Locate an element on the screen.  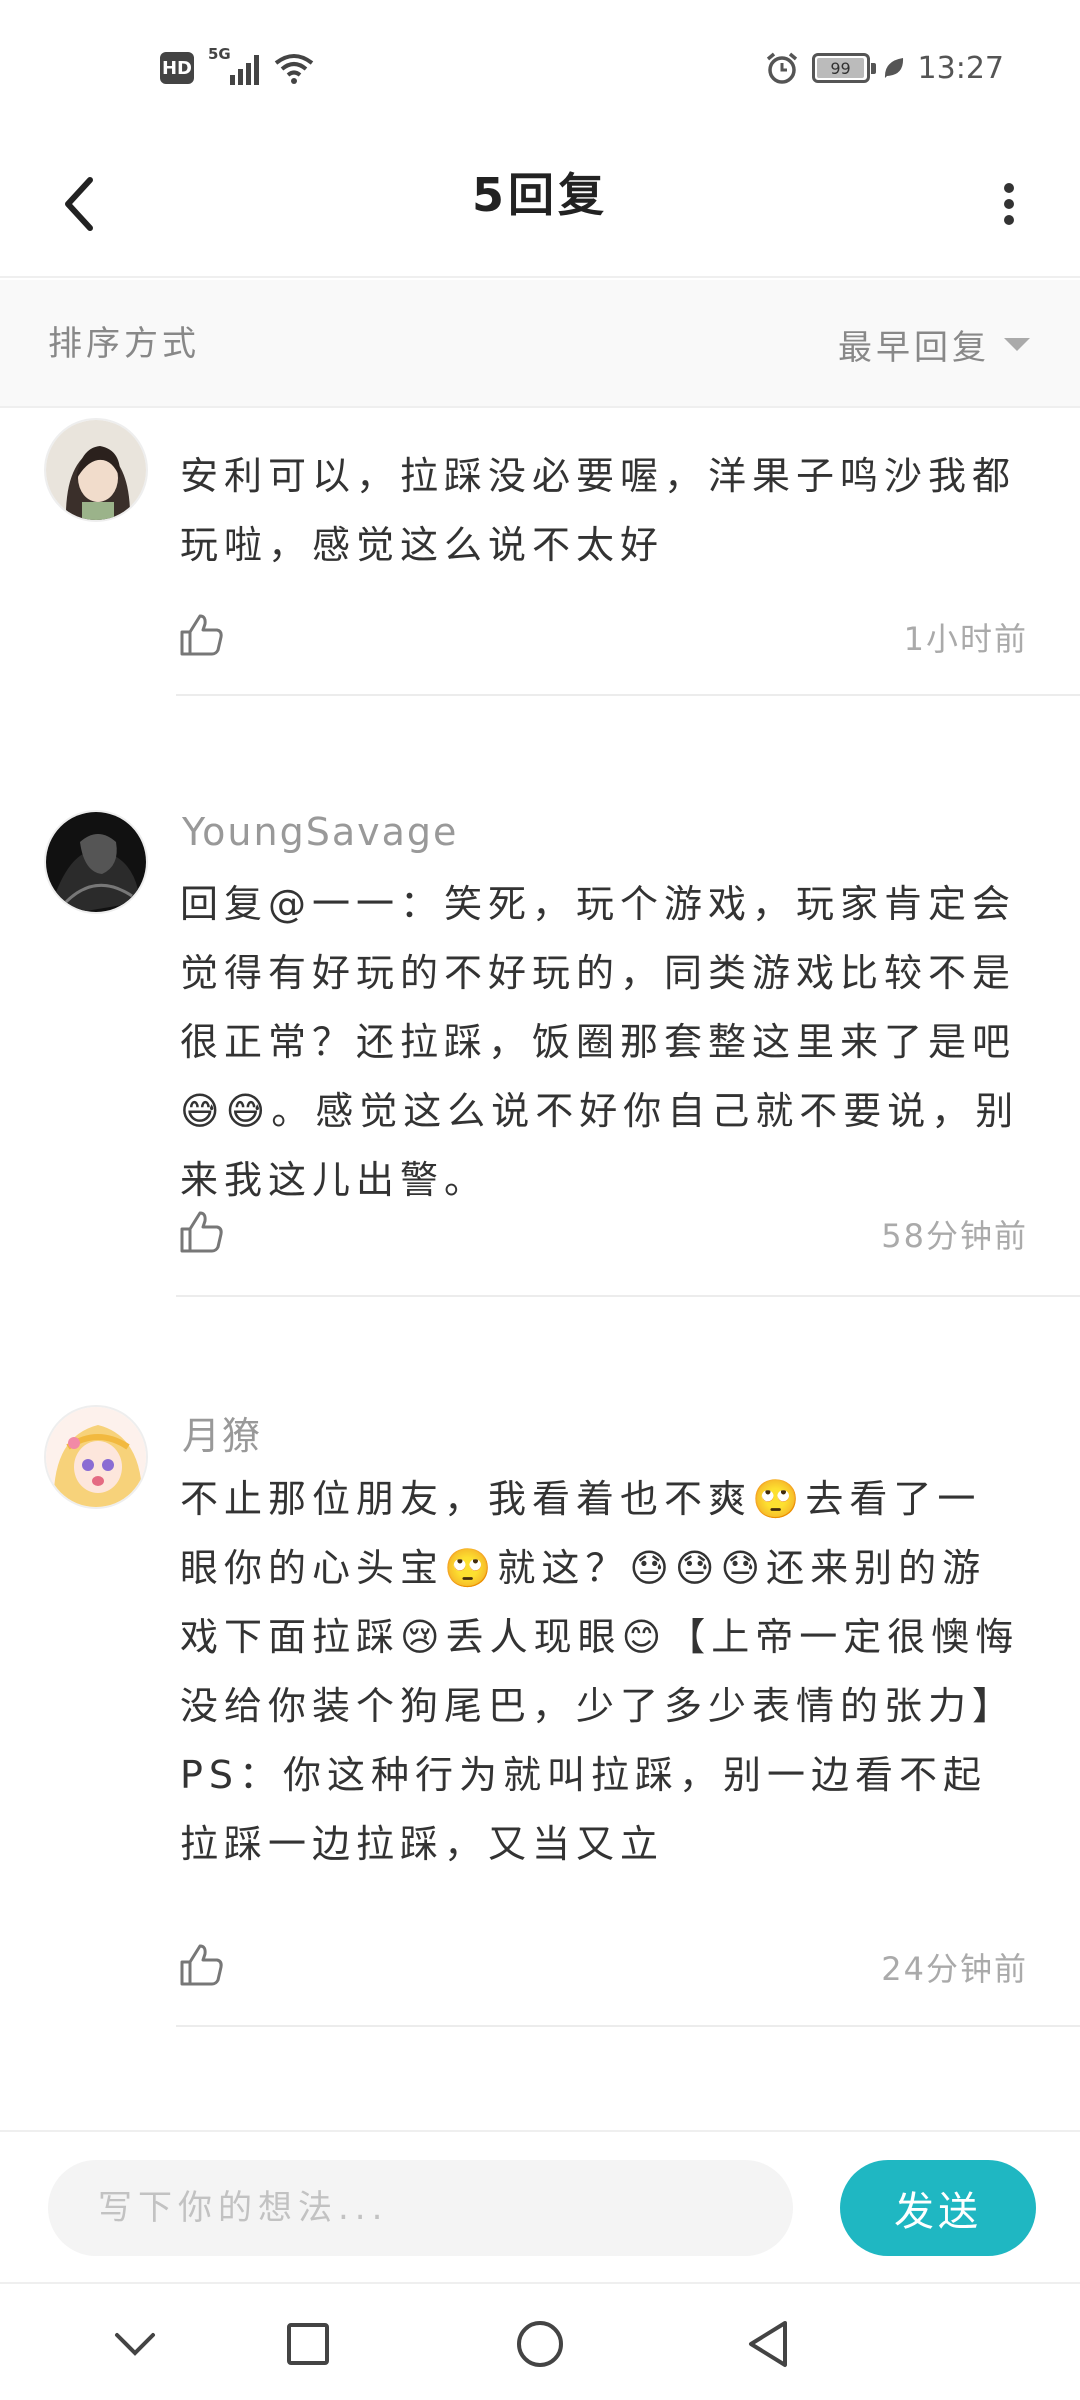
status-right: 99 13:27 is located at coordinates (884, 68).